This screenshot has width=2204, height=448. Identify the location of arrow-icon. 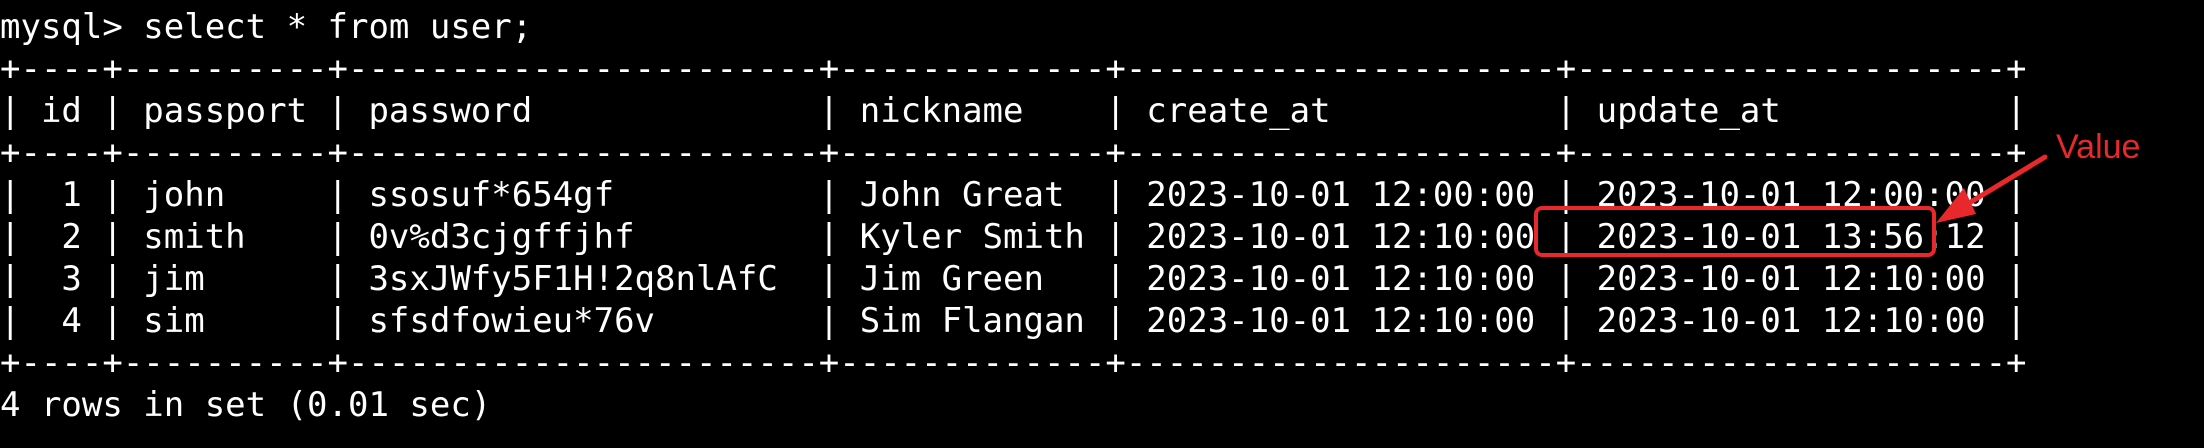
(1992, 188).